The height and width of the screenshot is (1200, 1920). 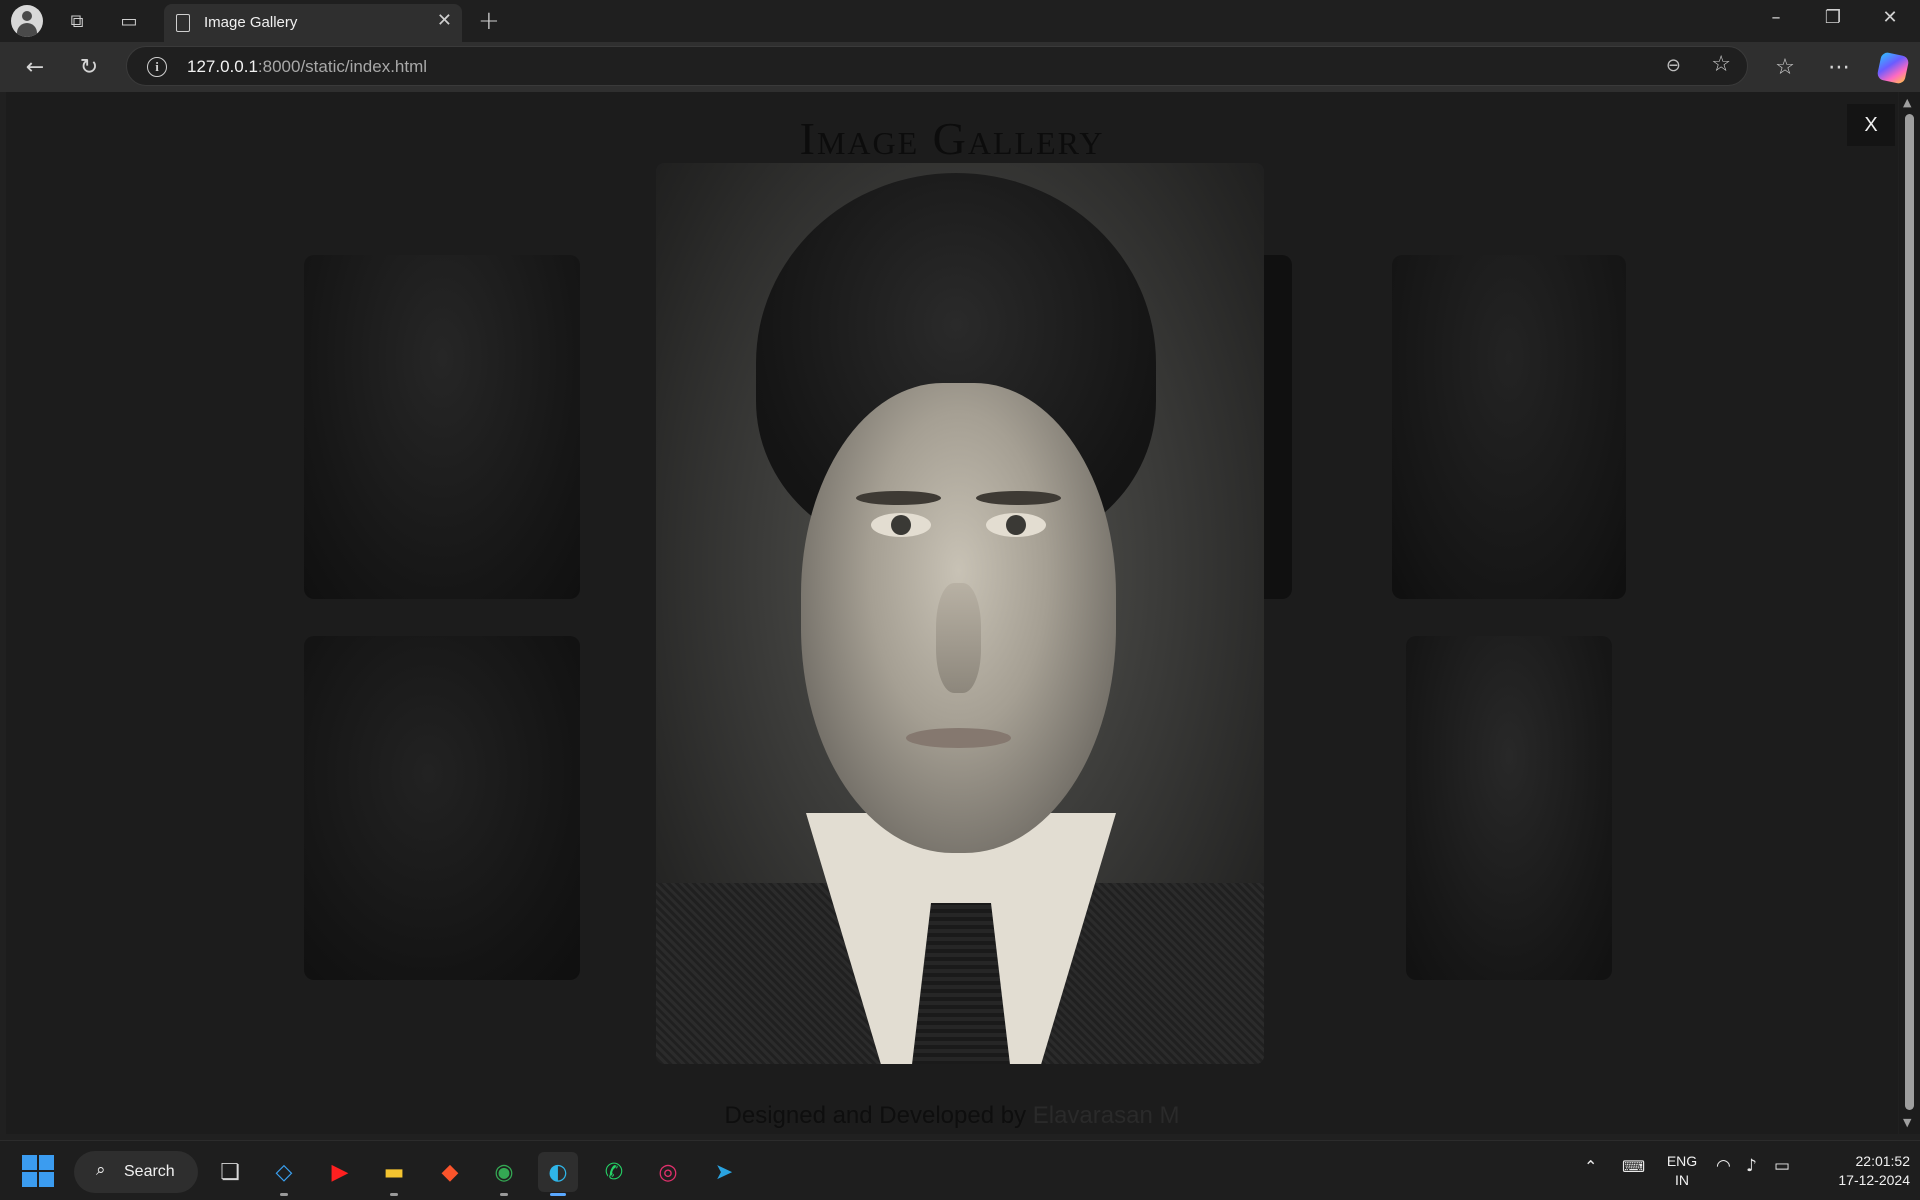 I want to click on refresh-button: ↻, so click(x=89, y=67).